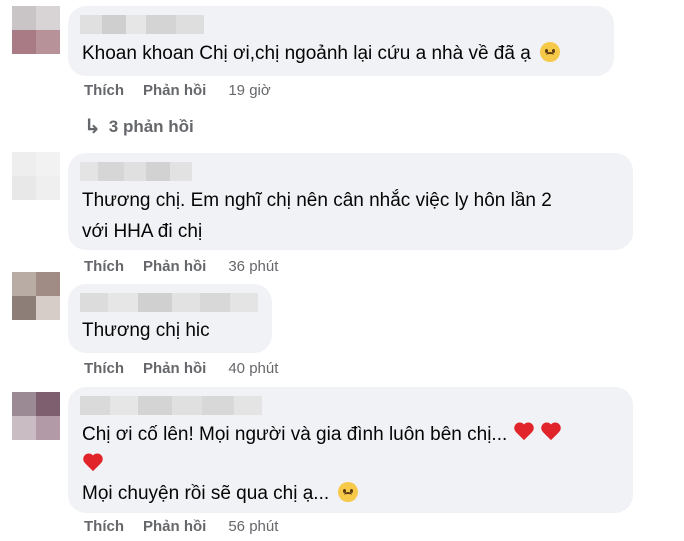 The width and height of the screenshot is (684, 541). What do you see at coordinates (170, 318) in the screenshot?
I see `comment-bubble: Thương chị hic` at bounding box center [170, 318].